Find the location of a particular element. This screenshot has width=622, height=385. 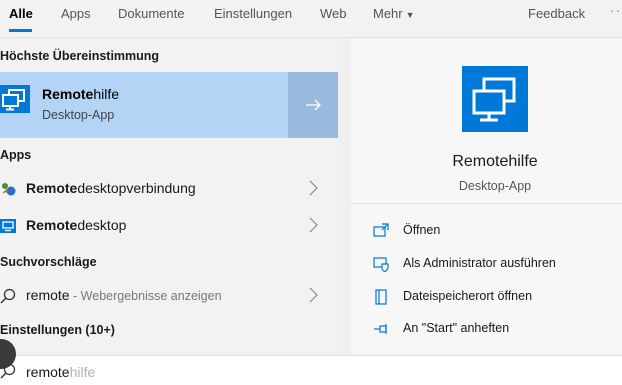

chevron-down-icon: ▼ is located at coordinates (410, 15).